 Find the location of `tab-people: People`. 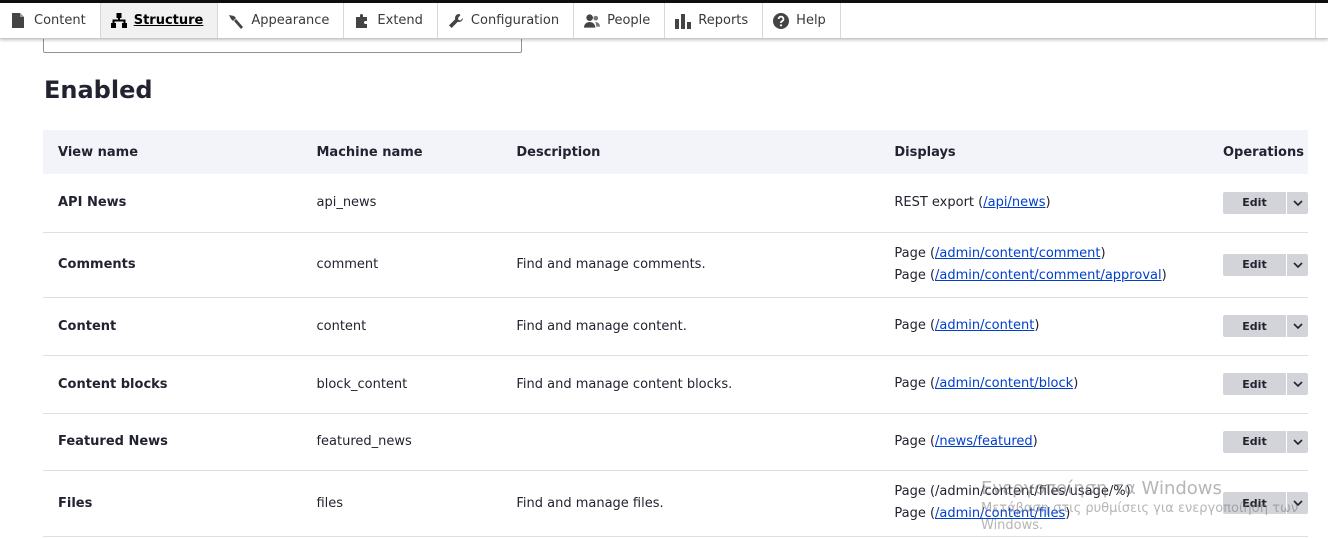

tab-people: People is located at coordinates (620, 20).